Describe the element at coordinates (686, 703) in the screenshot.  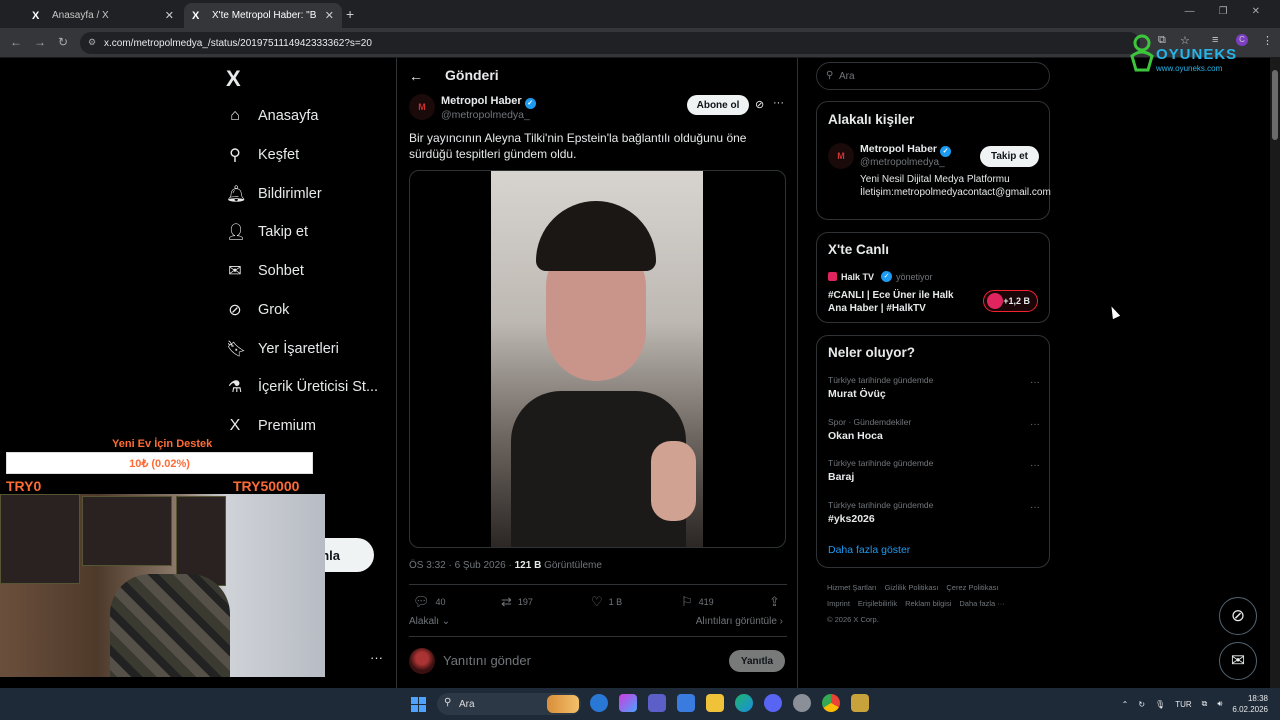
I see `store-icon` at that location.